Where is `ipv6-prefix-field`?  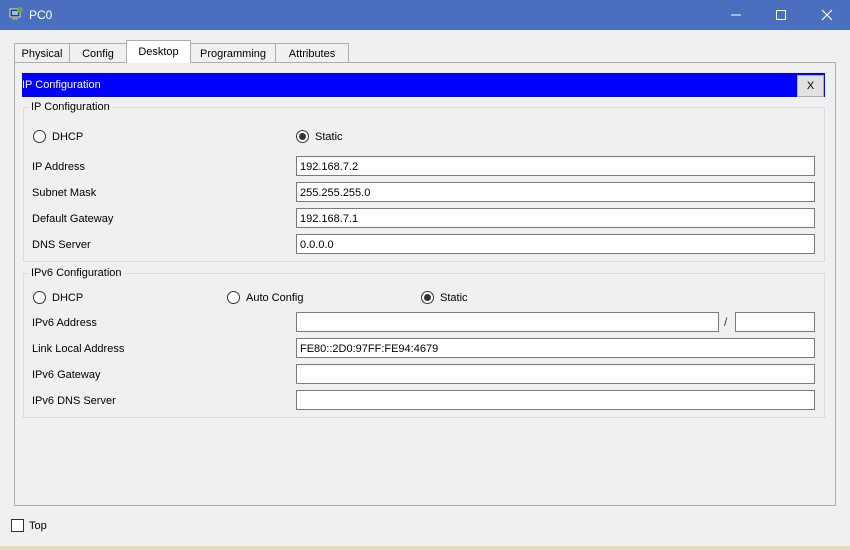
ipv6-prefix-field is located at coordinates (775, 322).